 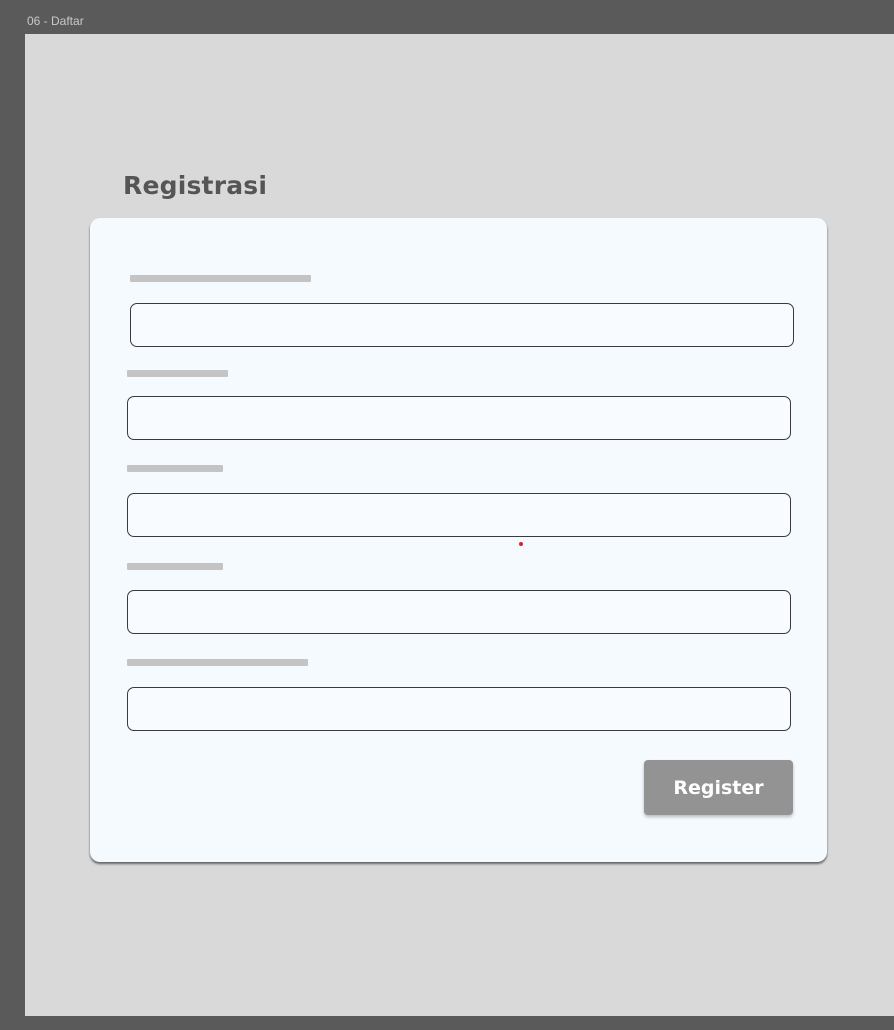 I want to click on frame-label: 06 - Daftar, so click(x=55, y=21).